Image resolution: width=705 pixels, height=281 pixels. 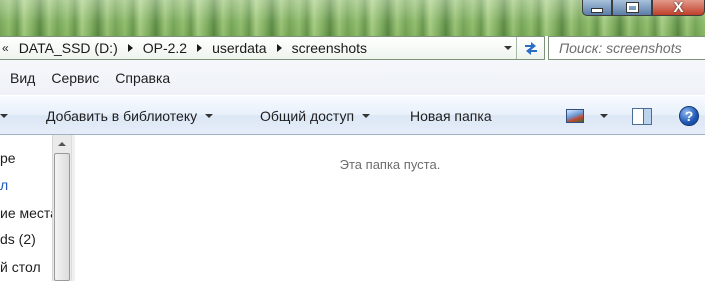 I want to click on add-to-library-button: Добавить в библиотеку, so click(x=130, y=116).